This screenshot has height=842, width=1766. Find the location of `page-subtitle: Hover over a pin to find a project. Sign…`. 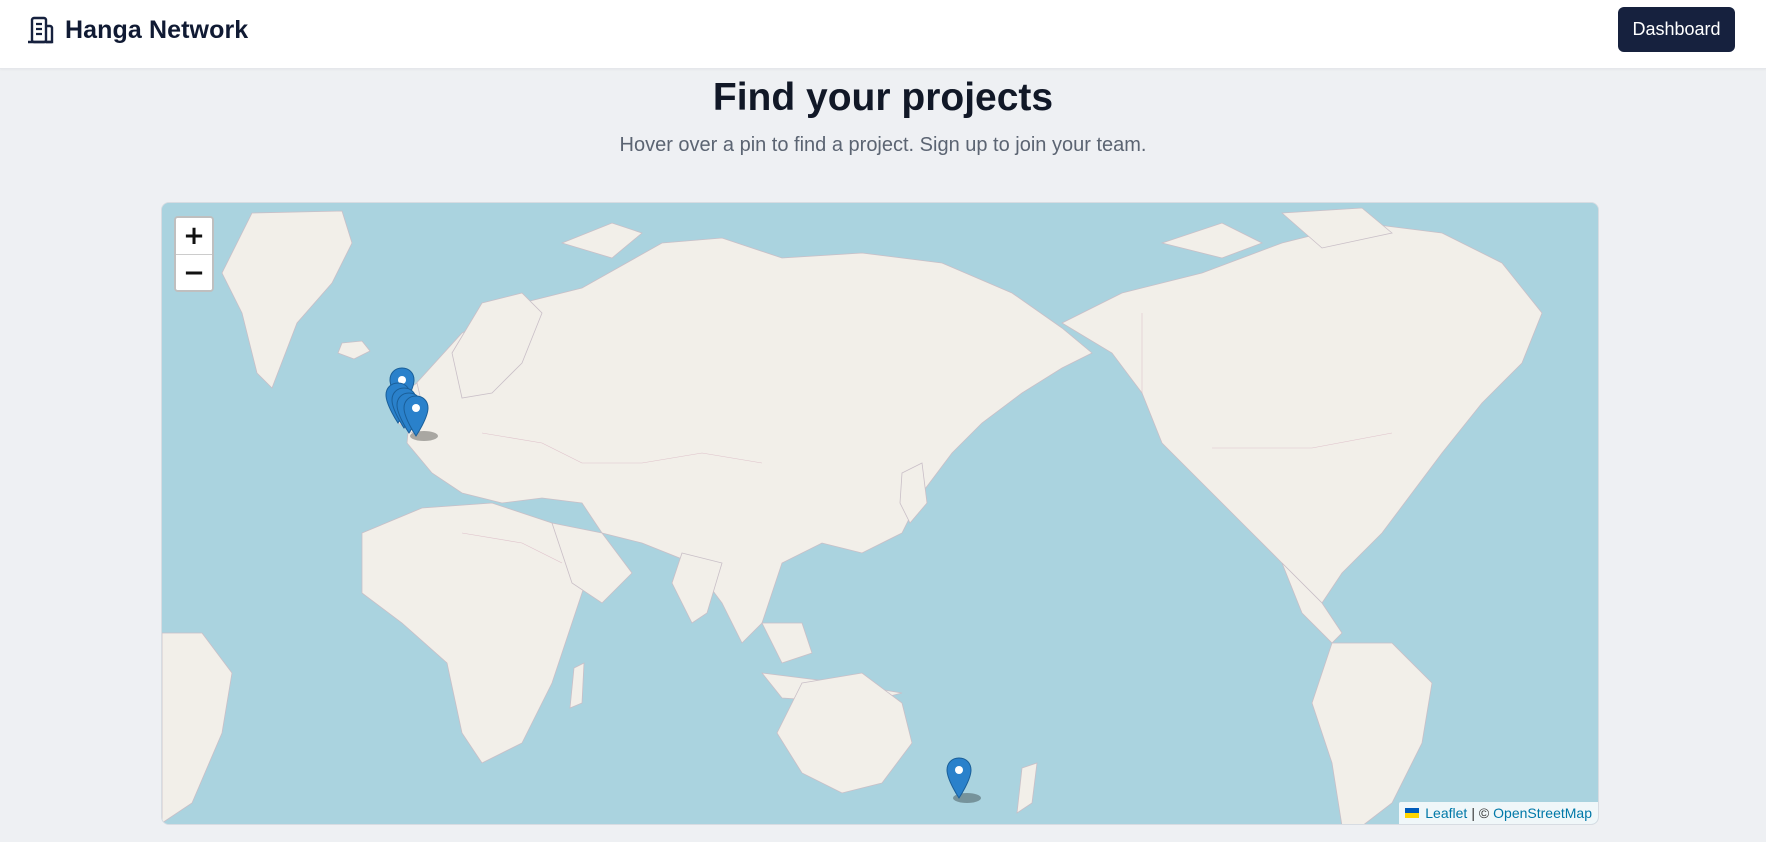

page-subtitle: Hover over a pin to find a project. Sign… is located at coordinates (883, 145).